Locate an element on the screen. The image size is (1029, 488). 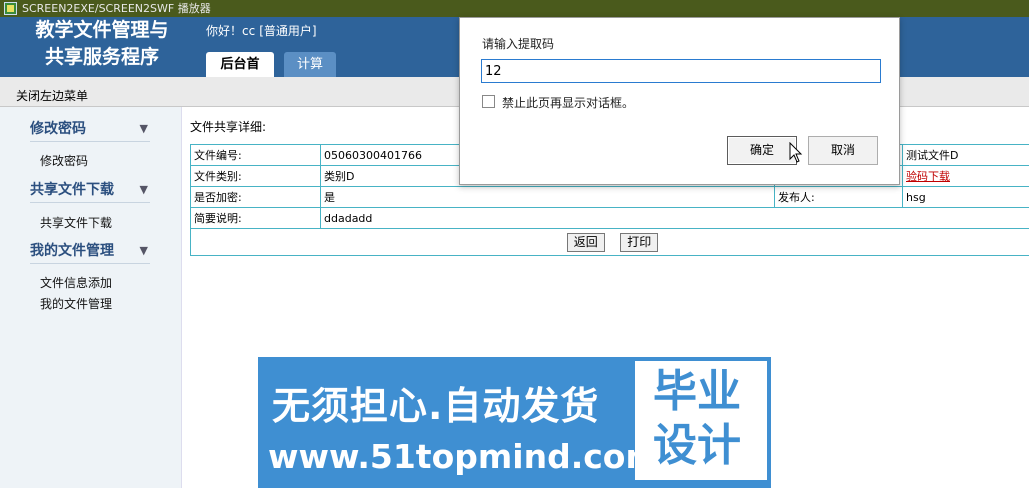
download-link: 验码下载 is located at coordinates (928, 176).